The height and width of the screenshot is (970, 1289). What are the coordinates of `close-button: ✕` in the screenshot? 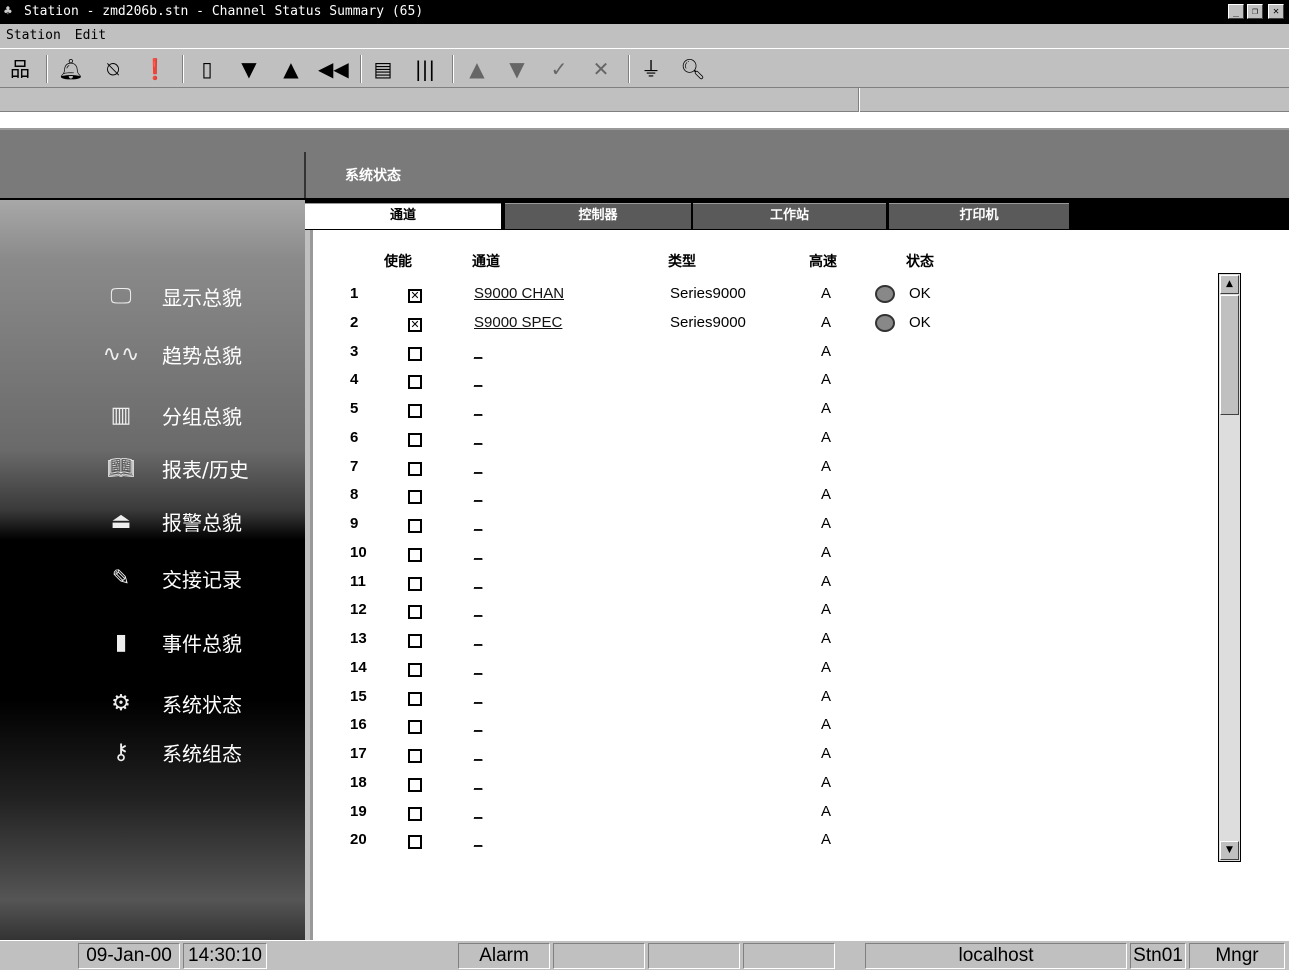 It's located at (1276, 11).